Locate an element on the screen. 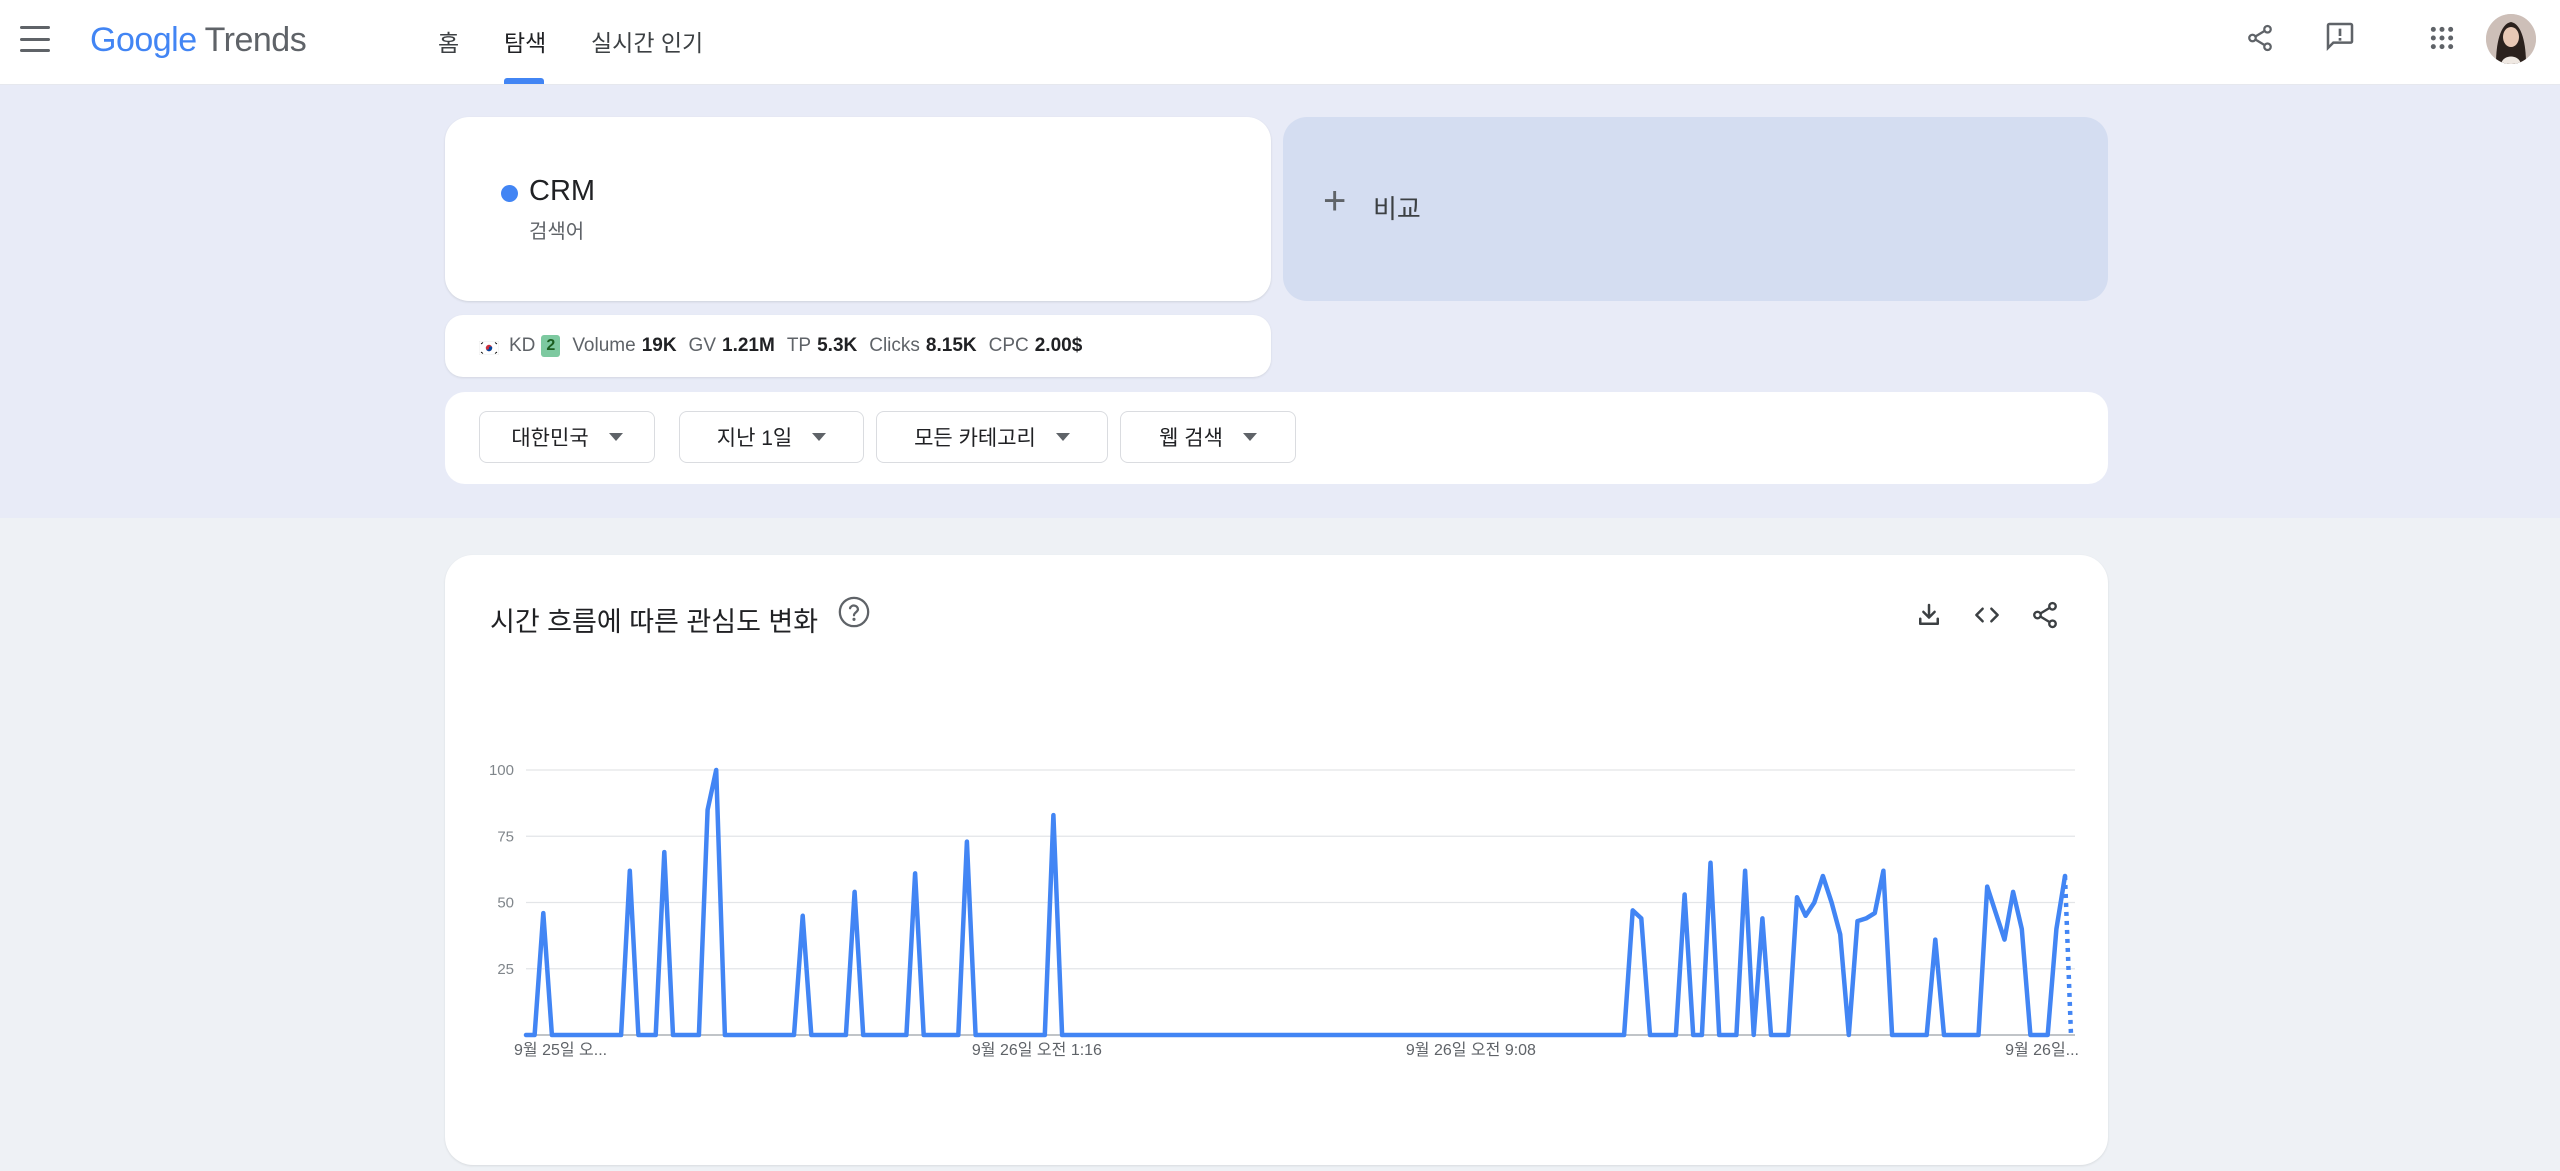 The image size is (2560, 1171). gv-label: GV is located at coordinates (702, 345).